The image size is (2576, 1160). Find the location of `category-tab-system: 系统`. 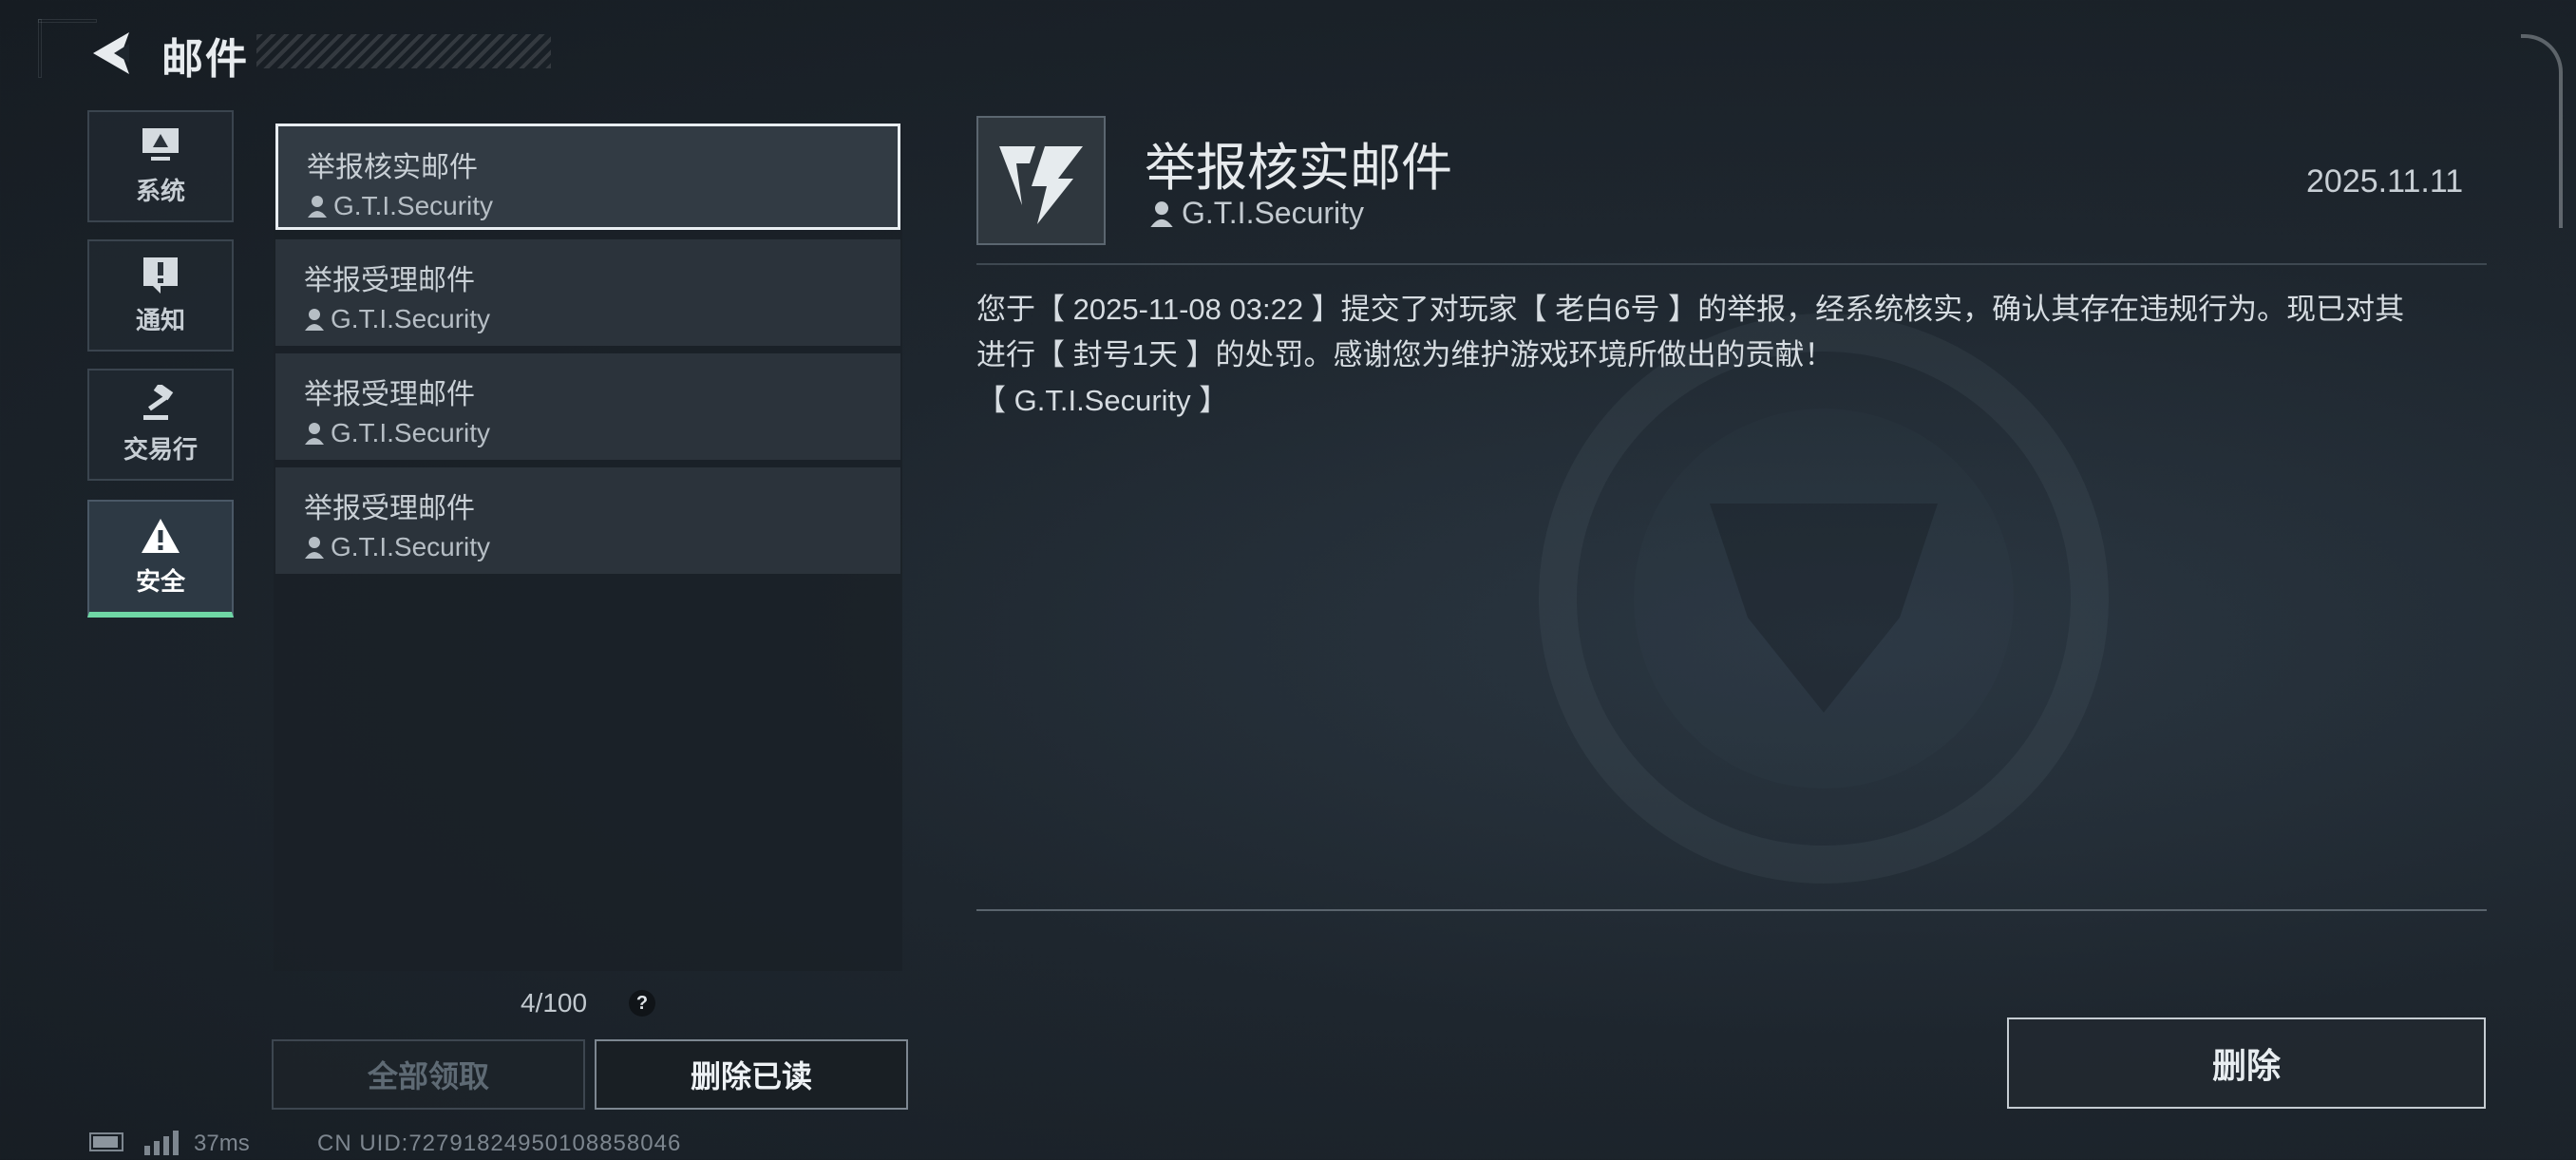

category-tab-system: 系统 is located at coordinates (160, 166).